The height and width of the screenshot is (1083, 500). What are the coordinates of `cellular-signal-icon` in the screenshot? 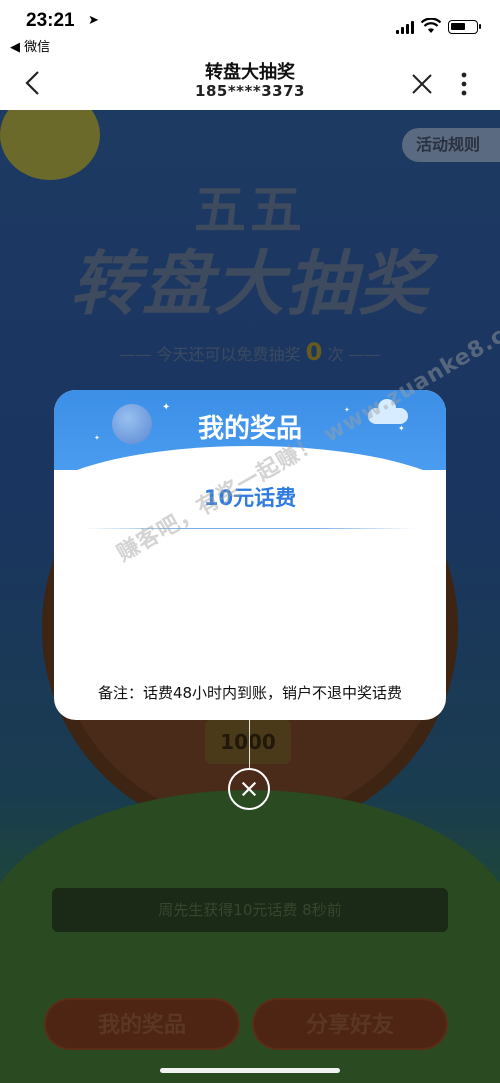 It's located at (405, 27).